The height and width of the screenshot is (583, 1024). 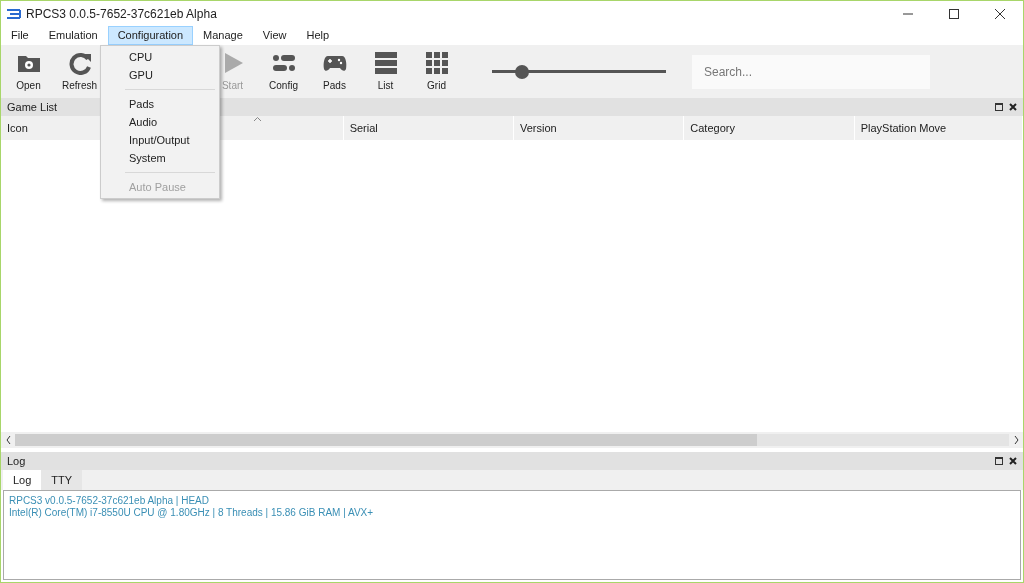 What do you see at coordinates (274, 35) in the screenshot?
I see `menu-item: View` at bounding box center [274, 35].